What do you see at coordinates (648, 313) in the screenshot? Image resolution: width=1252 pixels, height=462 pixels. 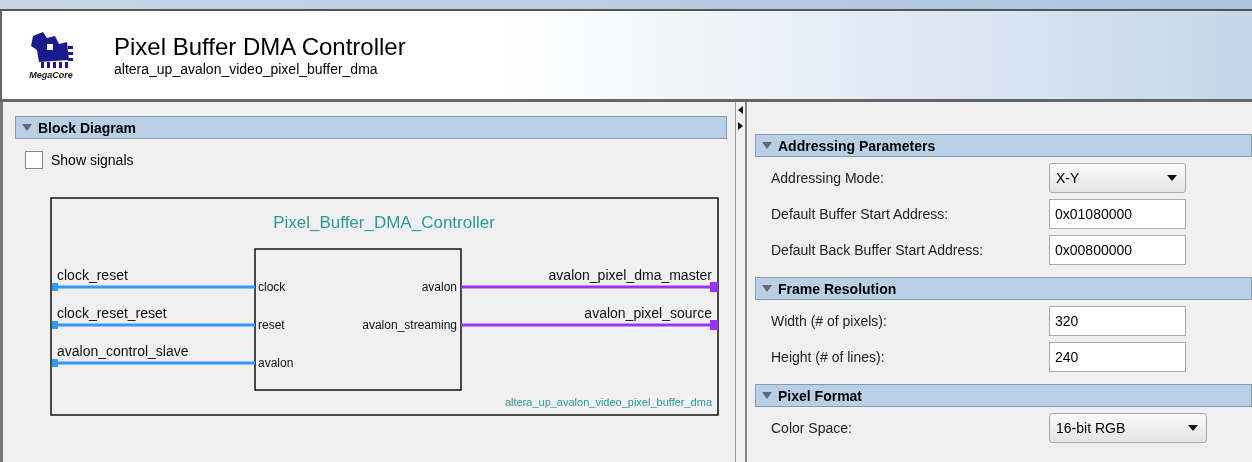 I see `signal-label: avalon_pixel_source` at bounding box center [648, 313].